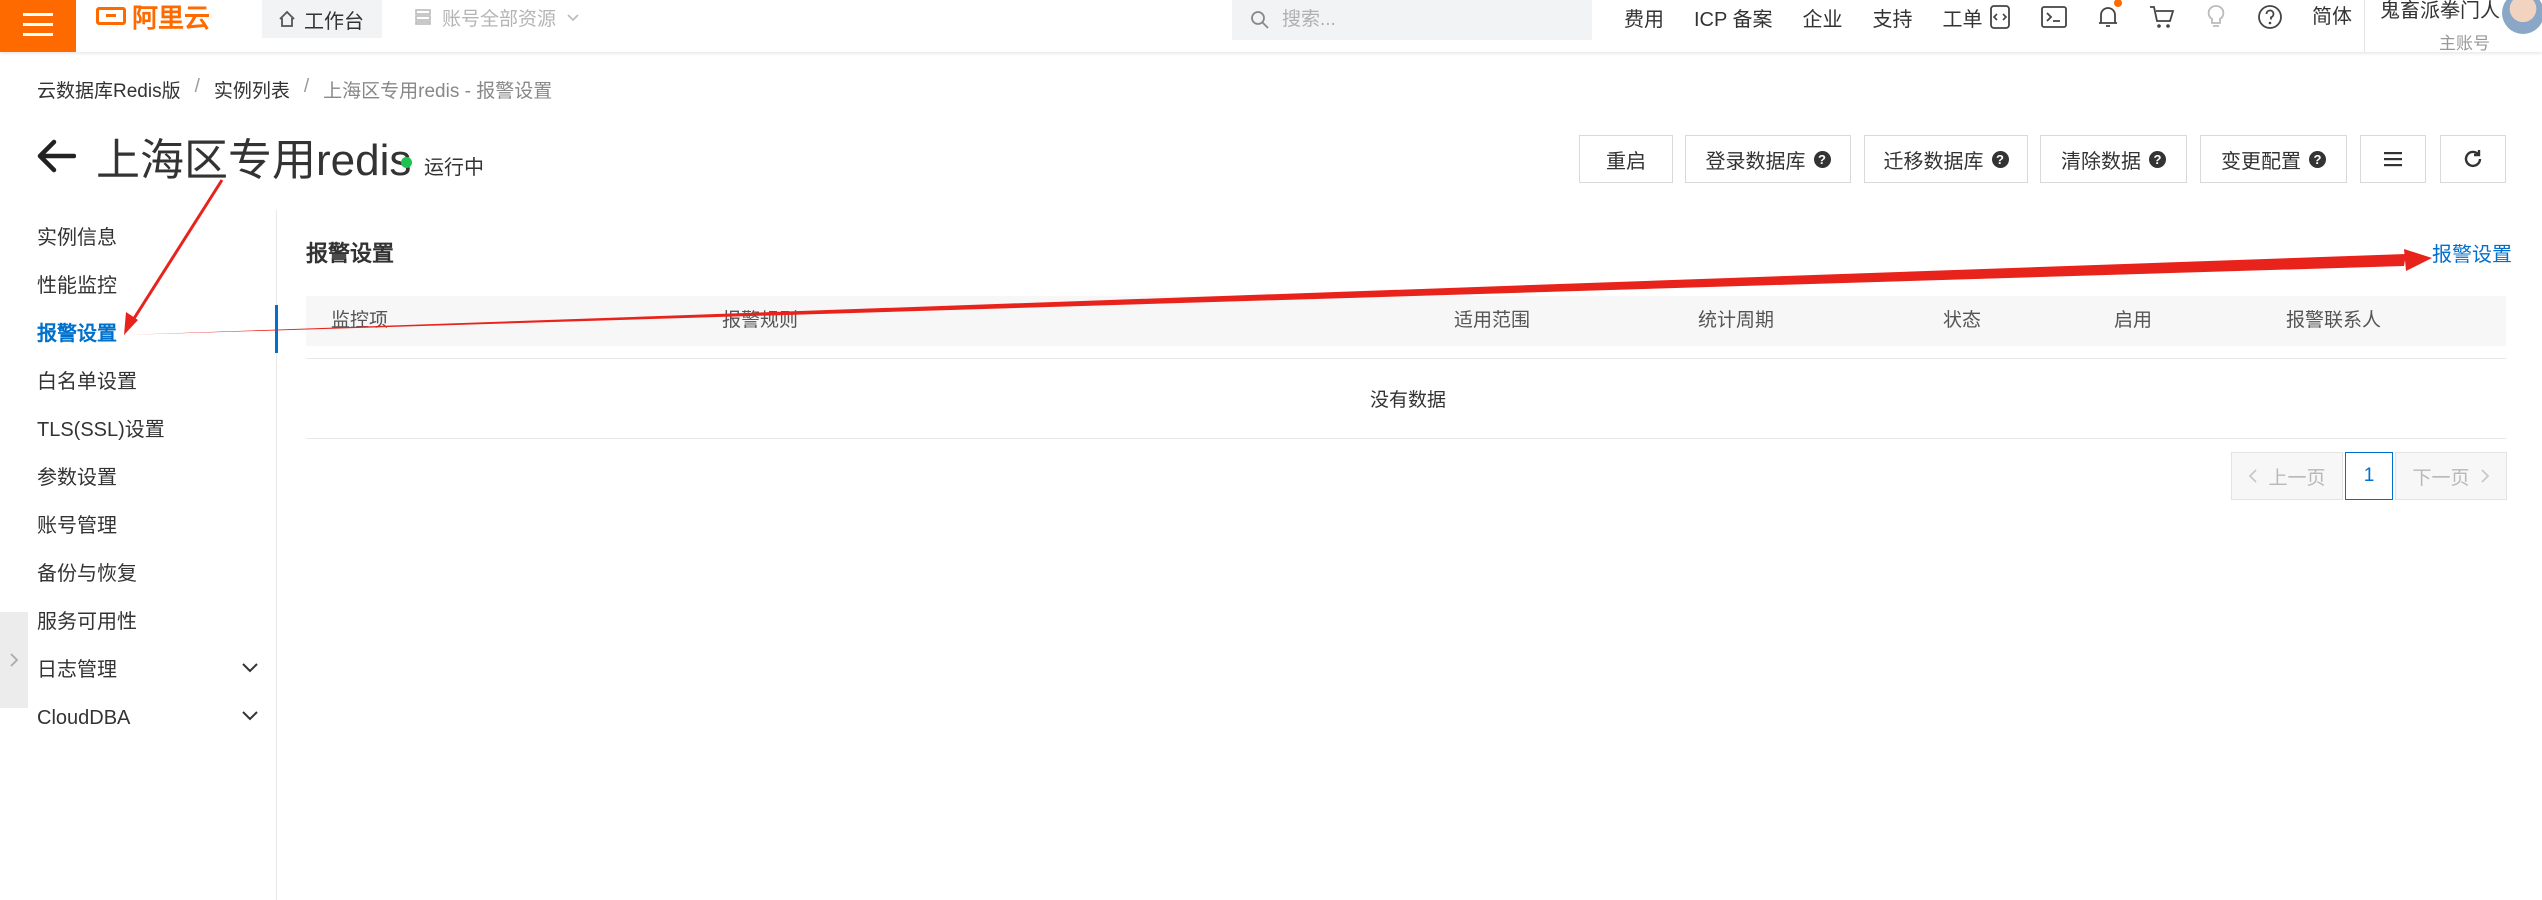  Describe the element at coordinates (1492, 320) in the screenshot. I see `column-header-scope: 适用范围` at that location.